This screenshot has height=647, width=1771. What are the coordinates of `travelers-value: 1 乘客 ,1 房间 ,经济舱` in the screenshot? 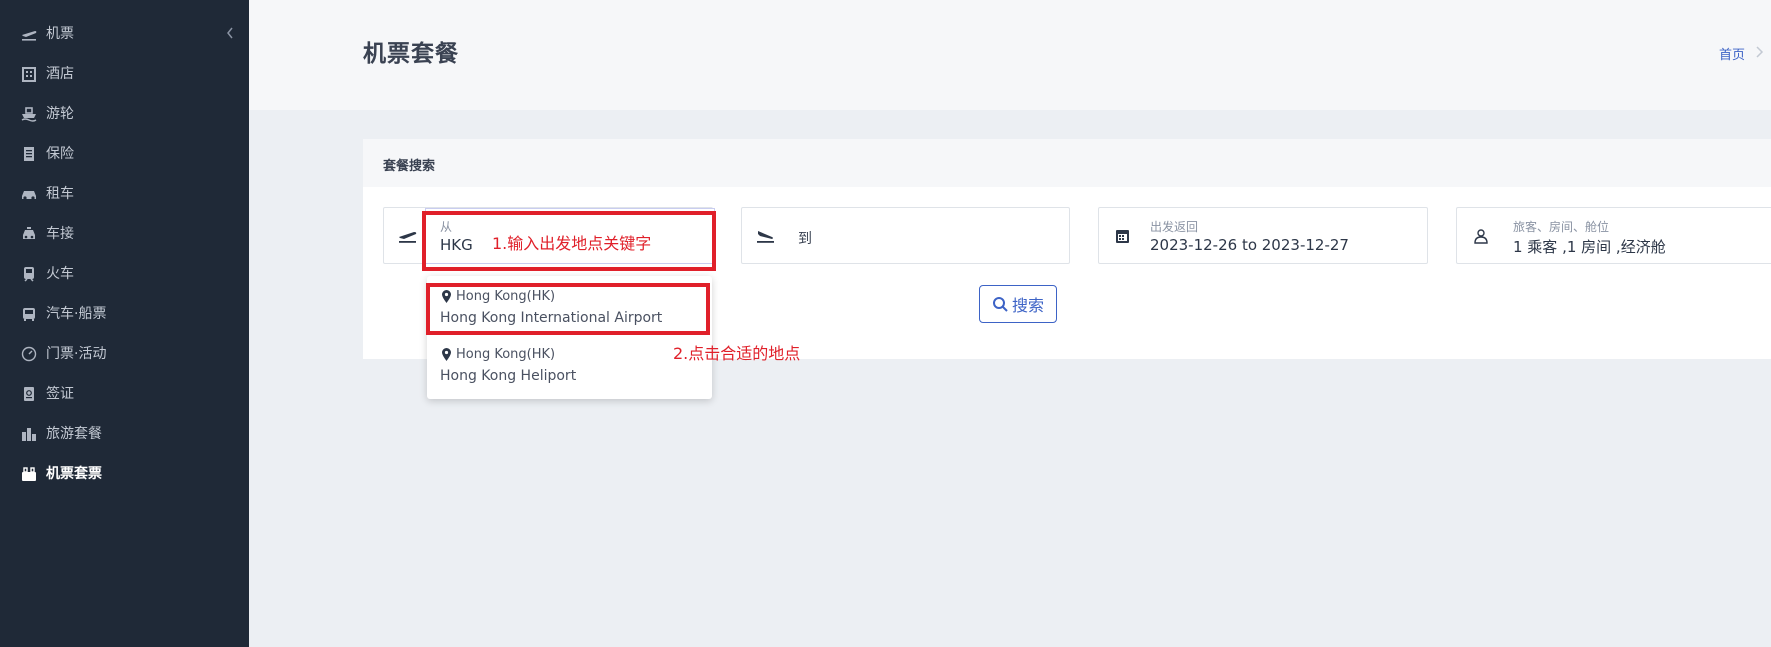 It's located at (1589, 247).